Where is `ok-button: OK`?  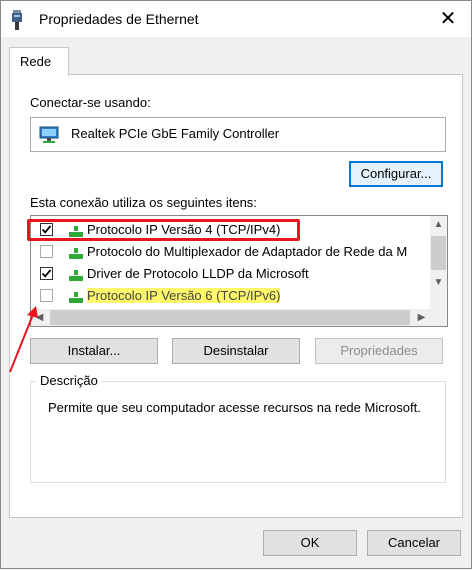
ok-button: OK is located at coordinates (310, 543).